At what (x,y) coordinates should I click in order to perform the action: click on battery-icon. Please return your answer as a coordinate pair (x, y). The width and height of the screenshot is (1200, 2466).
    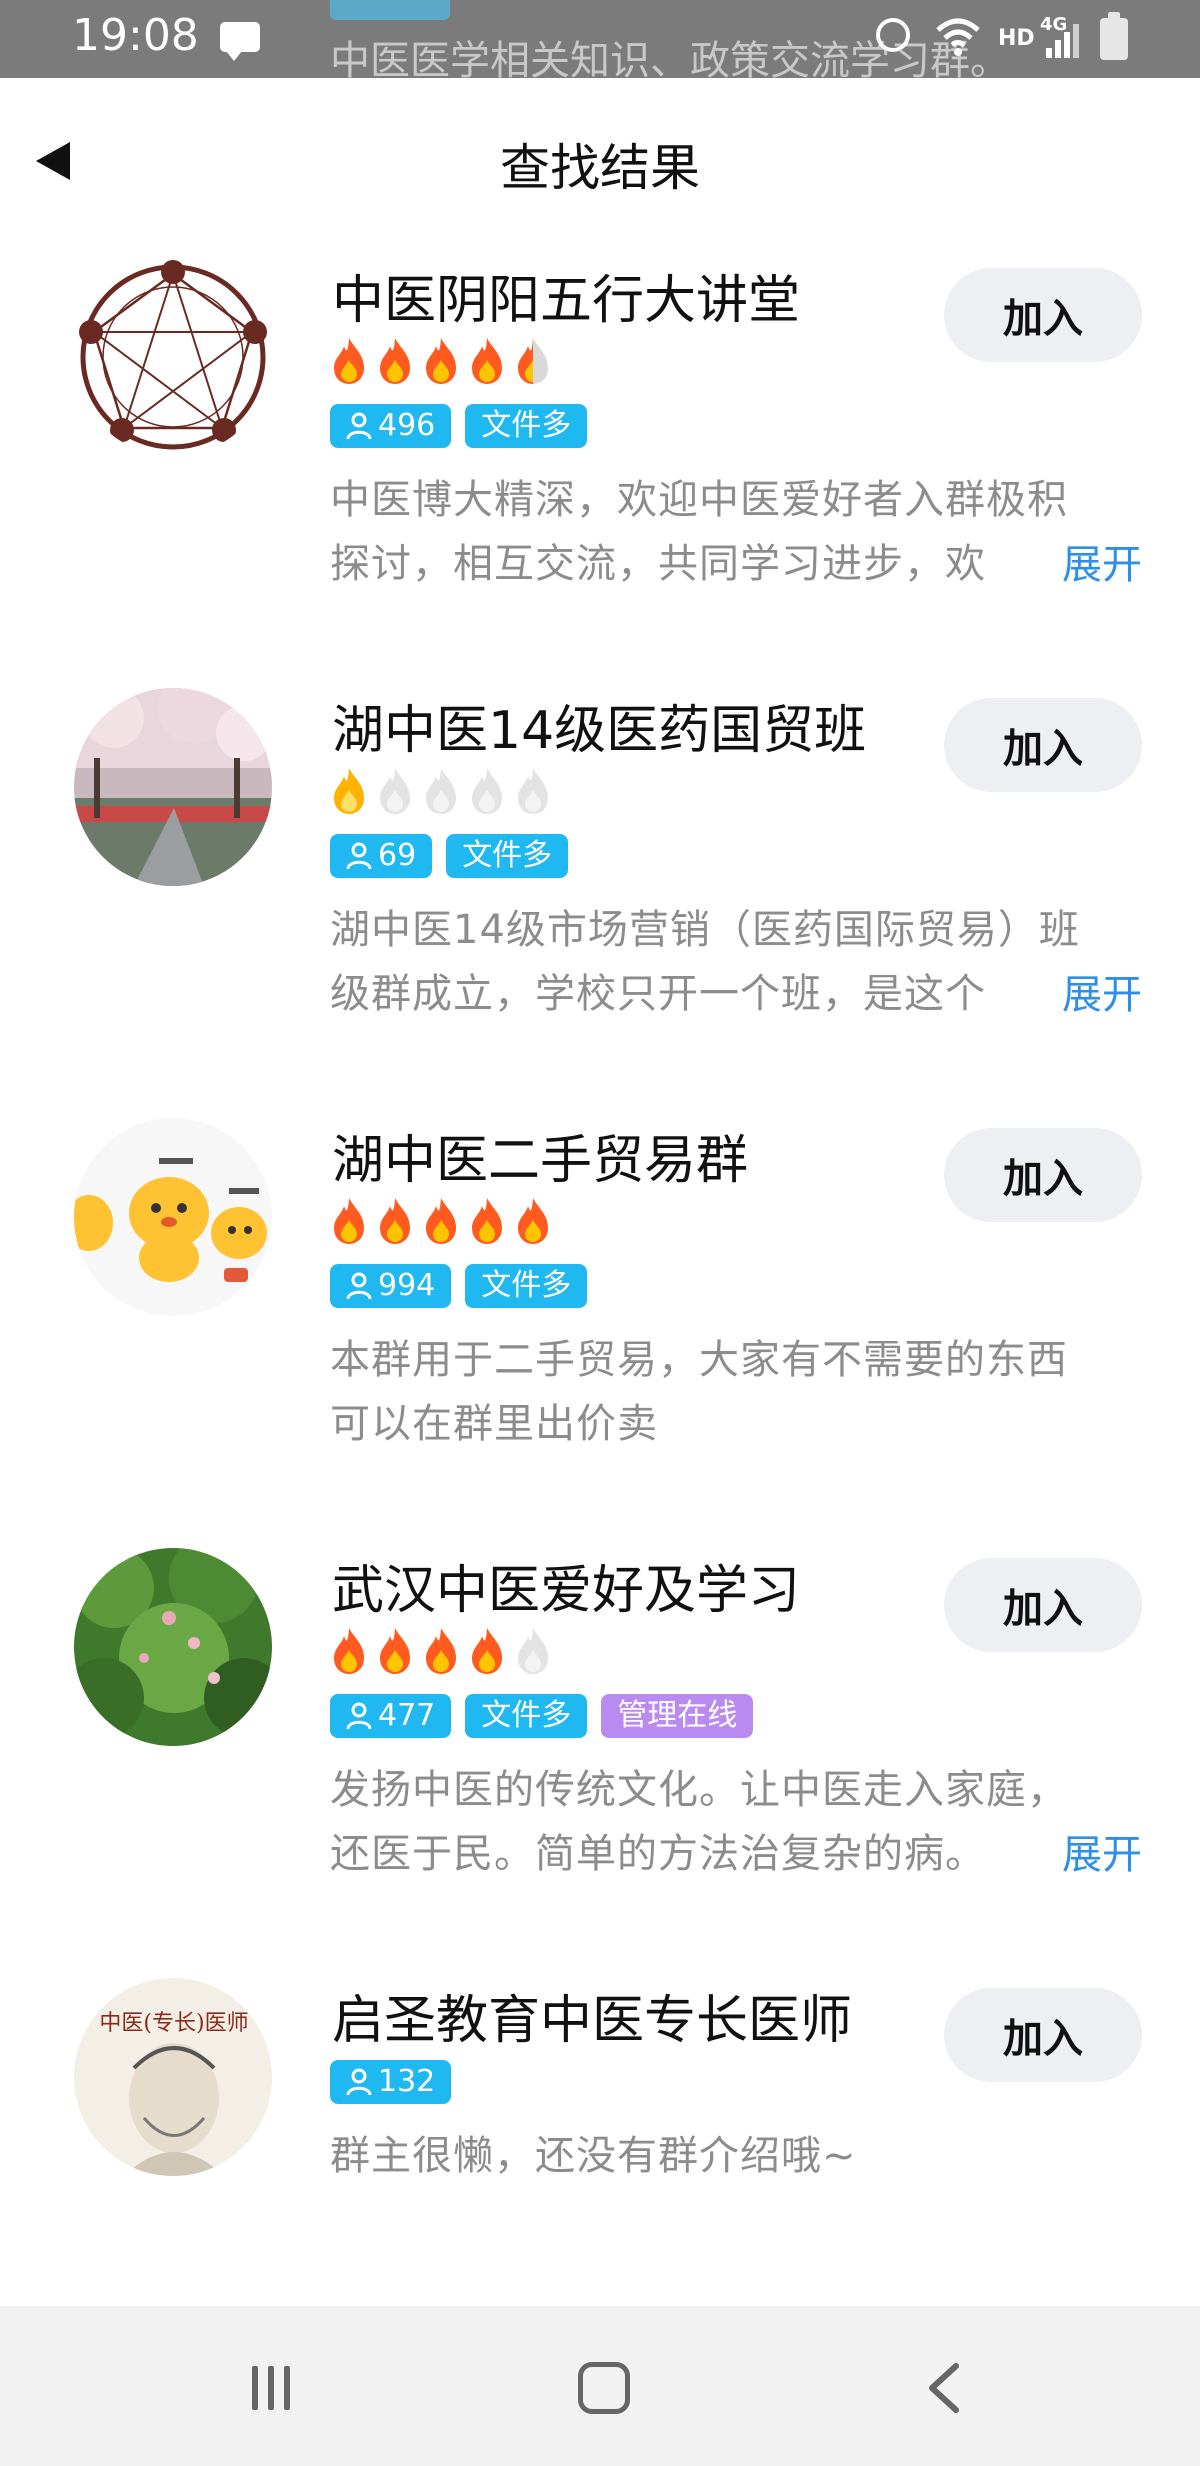
    Looking at the image, I should click on (1114, 36).